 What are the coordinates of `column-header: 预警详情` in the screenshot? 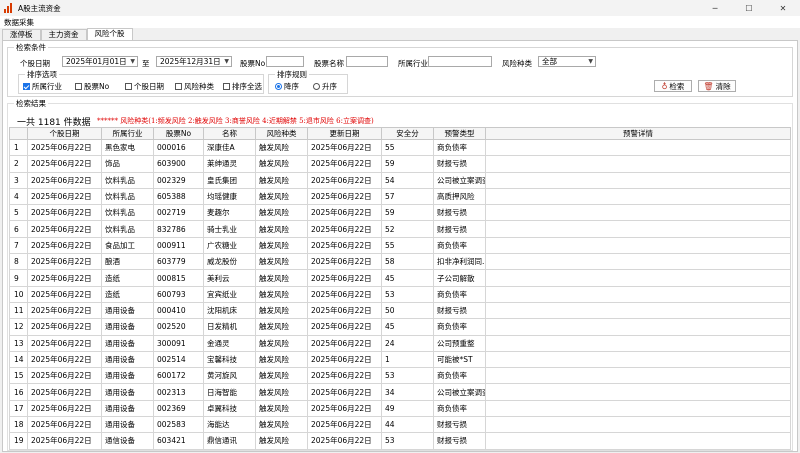 It's located at (638, 133).